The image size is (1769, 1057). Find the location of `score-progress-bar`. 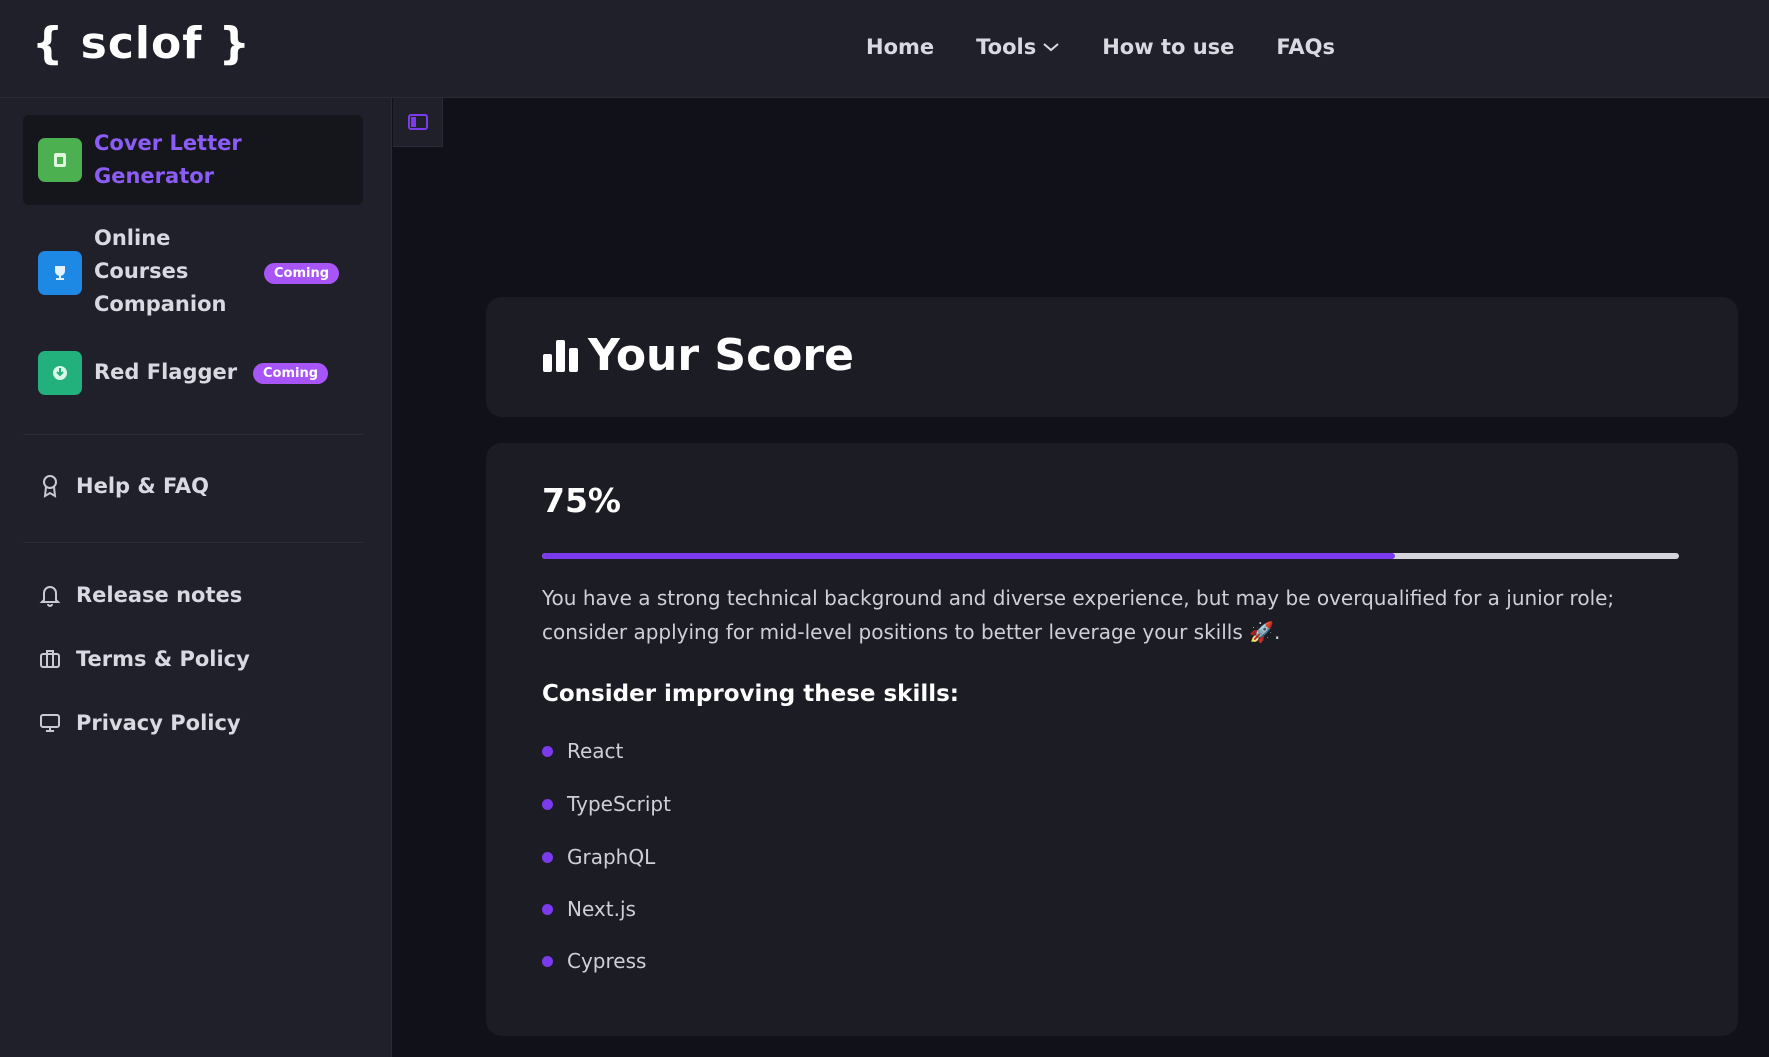

score-progress-bar is located at coordinates (1110, 556).